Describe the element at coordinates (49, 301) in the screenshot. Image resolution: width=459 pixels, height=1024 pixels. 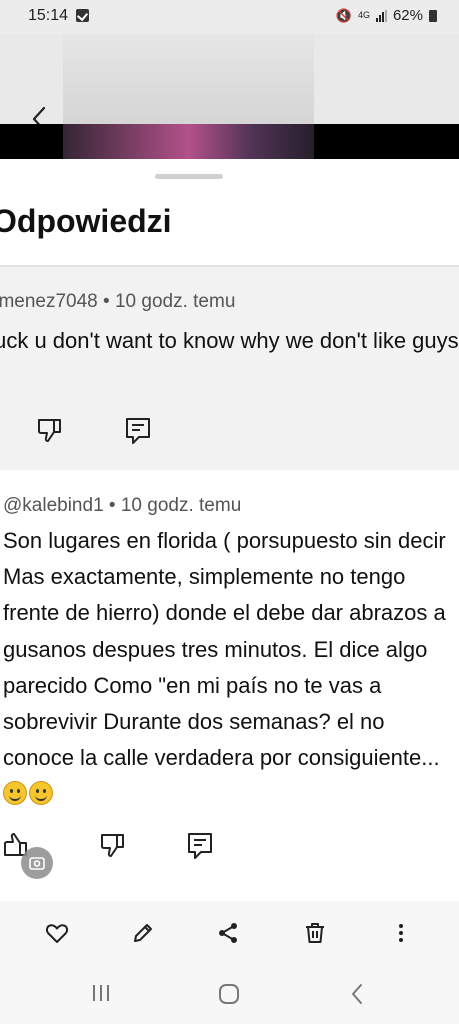
I see `comment-author: jimenez7048` at that location.